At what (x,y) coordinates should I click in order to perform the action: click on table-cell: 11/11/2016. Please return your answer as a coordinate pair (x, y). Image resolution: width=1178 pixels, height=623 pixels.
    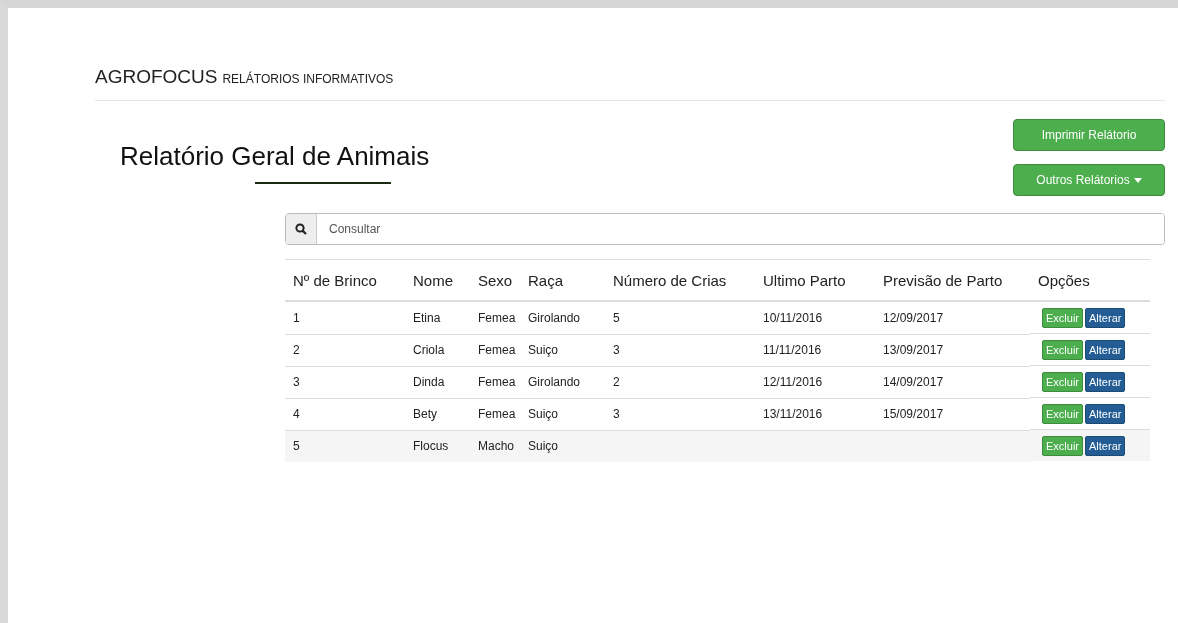
    Looking at the image, I should click on (792, 350).